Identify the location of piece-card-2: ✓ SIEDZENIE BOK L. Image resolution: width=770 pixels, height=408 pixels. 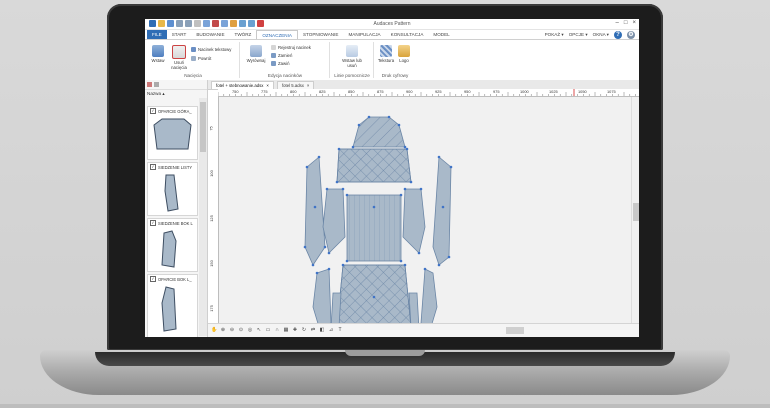
(172, 245).